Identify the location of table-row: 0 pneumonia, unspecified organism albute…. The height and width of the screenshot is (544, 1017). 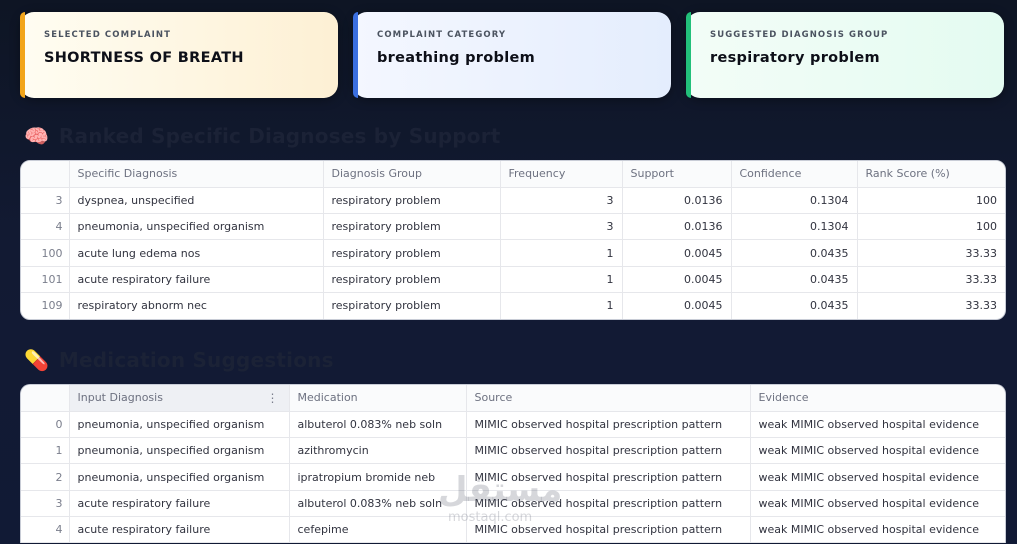
(513, 425).